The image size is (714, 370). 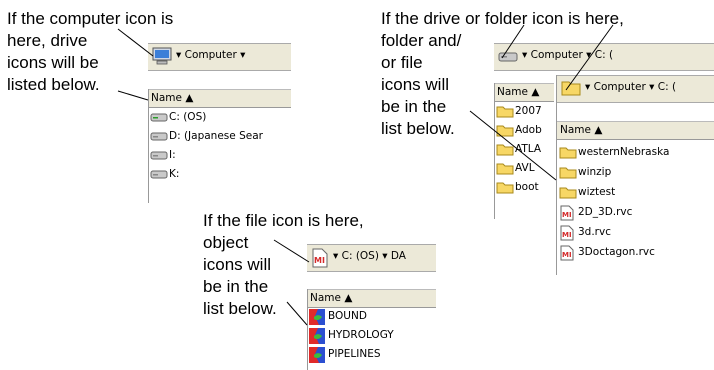 What do you see at coordinates (133, 95) in the screenshot?
I see `computer-list-pointer` at bounding box center [133, 95].